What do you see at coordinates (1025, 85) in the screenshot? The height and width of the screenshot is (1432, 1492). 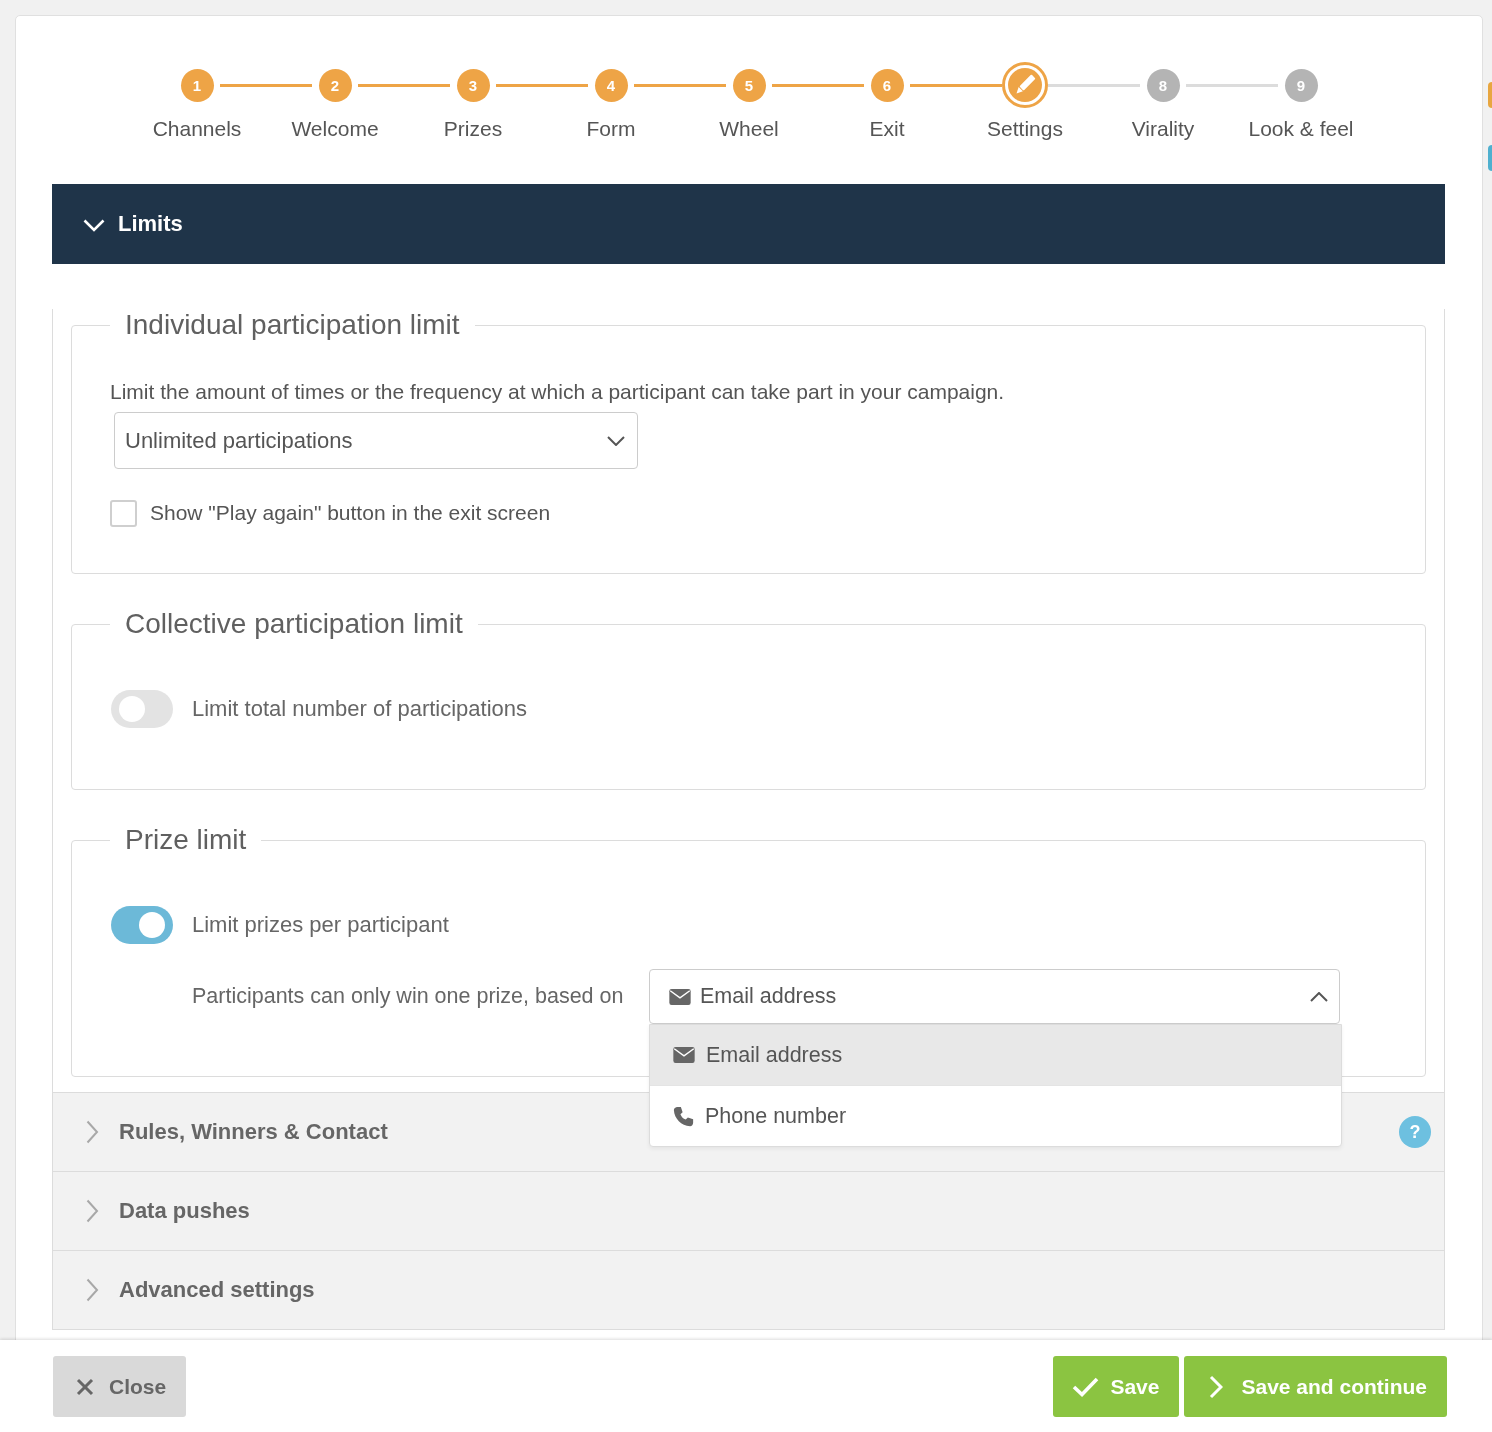 I see `pencil-icon` at bounding box center [1025, 85].